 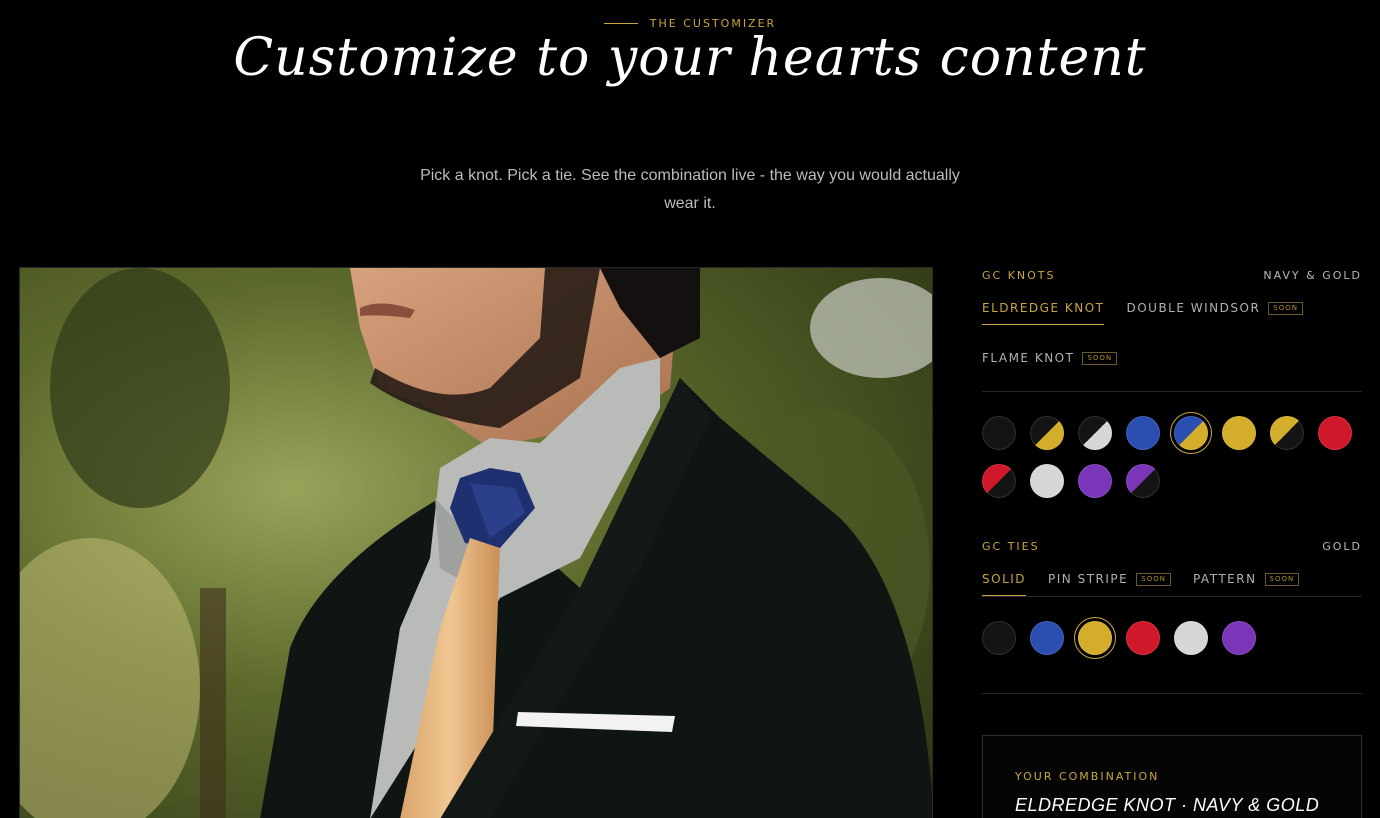 I want to click on tab-pattern: PATTERN SOON, so click(x=1246, y=579).